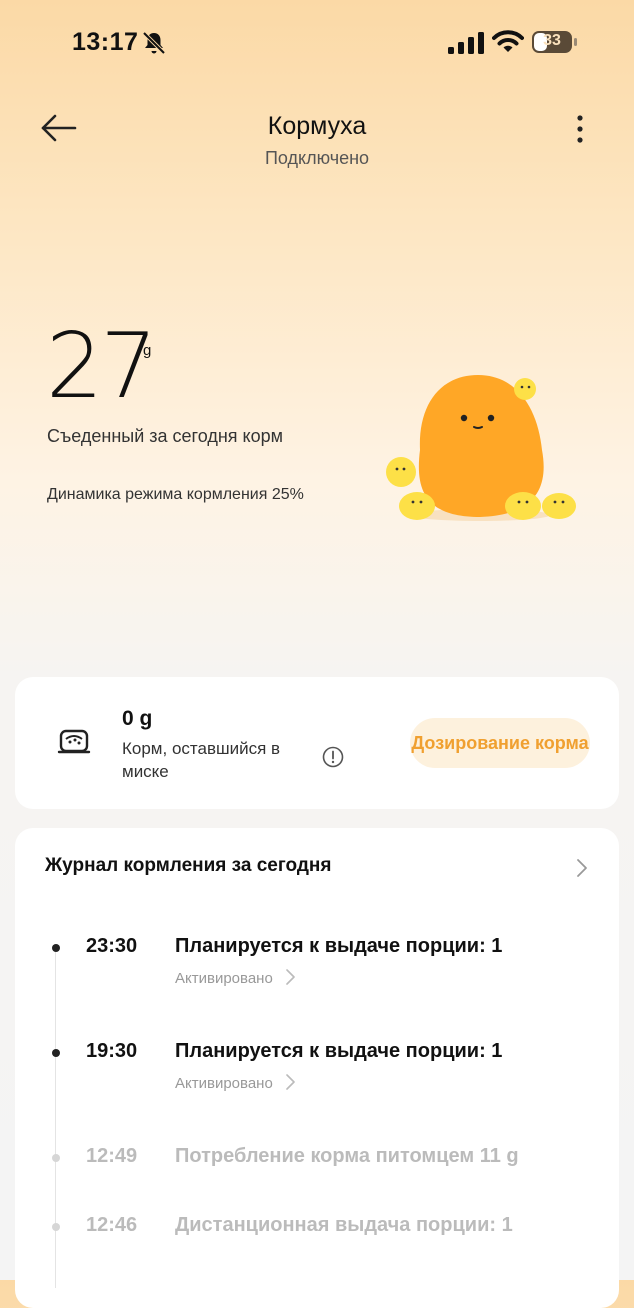 This screenshot has height=1308, width=634. I want to click on entry-time: 19:30, so click(112, 1051).